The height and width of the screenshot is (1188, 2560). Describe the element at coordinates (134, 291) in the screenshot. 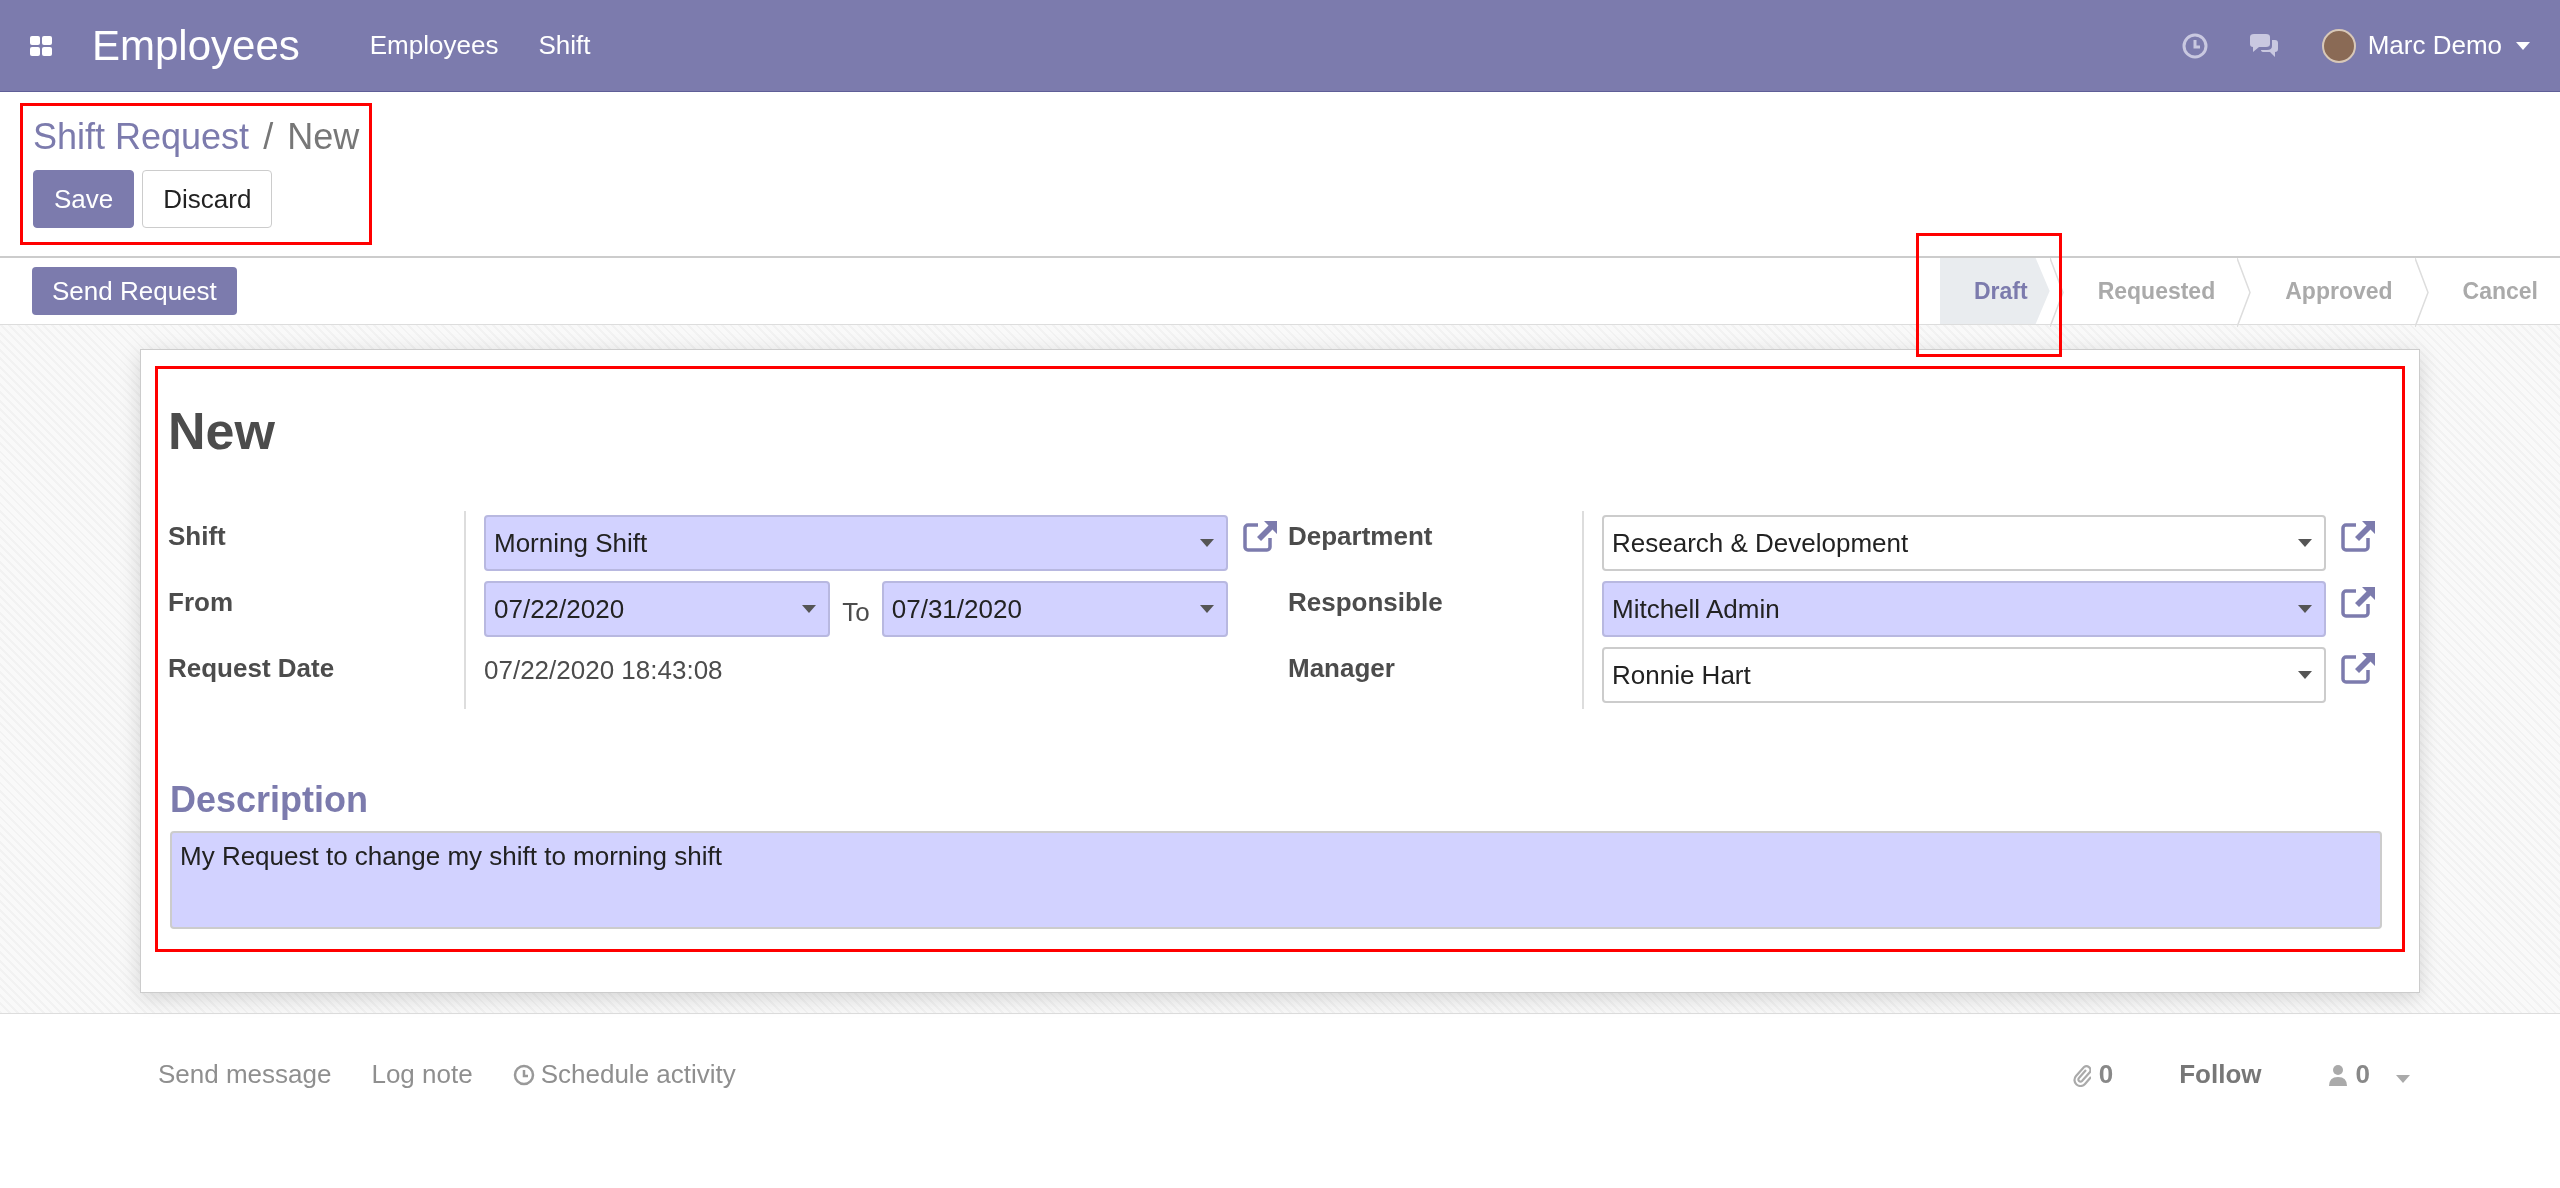

I see `send-request-button: Send Request` at that location.